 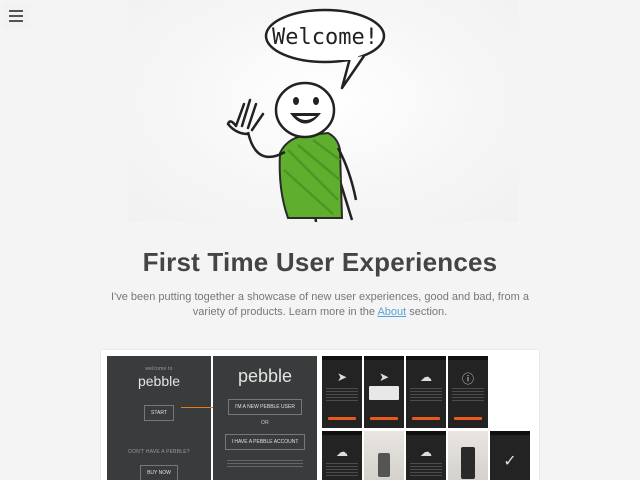 I want to click on start-button: START, so click(x=159, y=413).